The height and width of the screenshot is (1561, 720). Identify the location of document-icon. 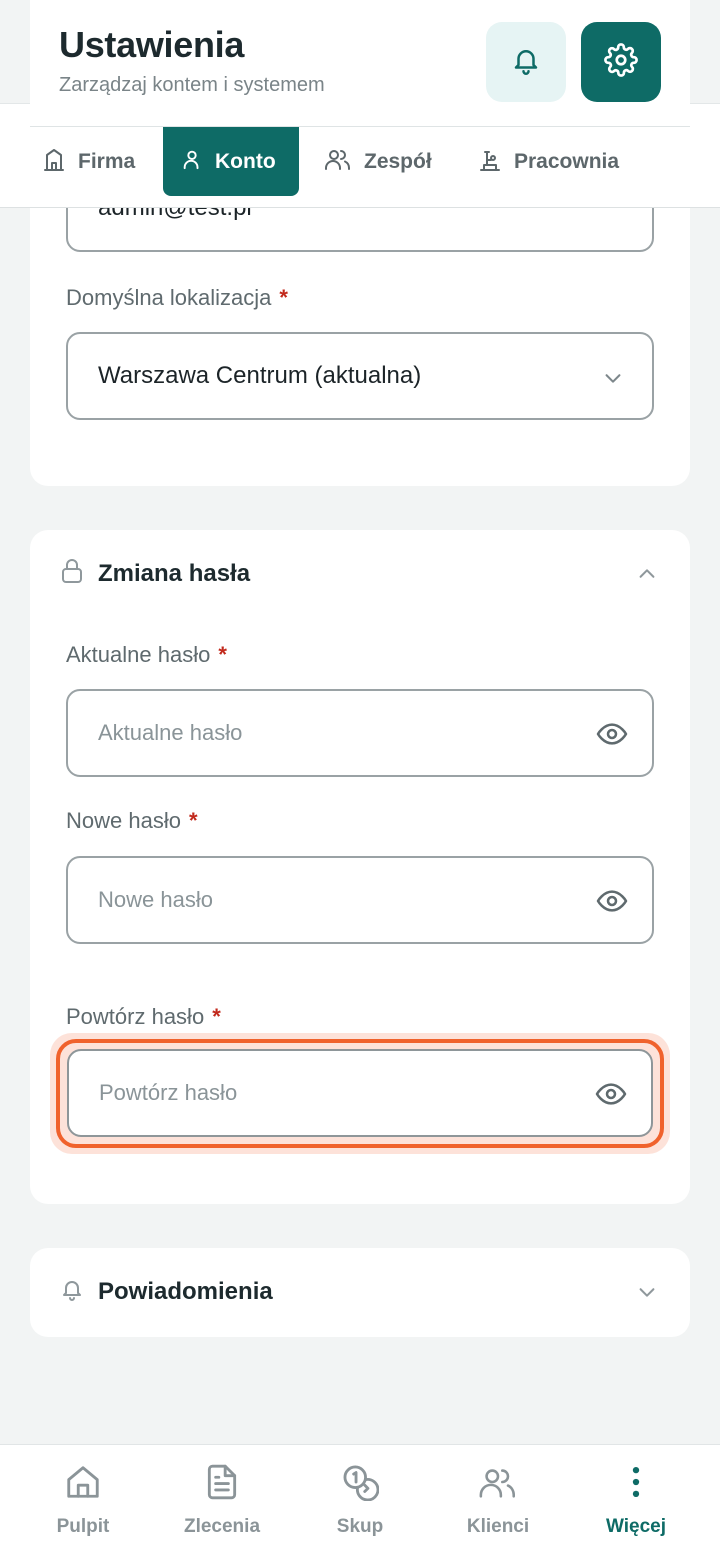
(222, 1484).